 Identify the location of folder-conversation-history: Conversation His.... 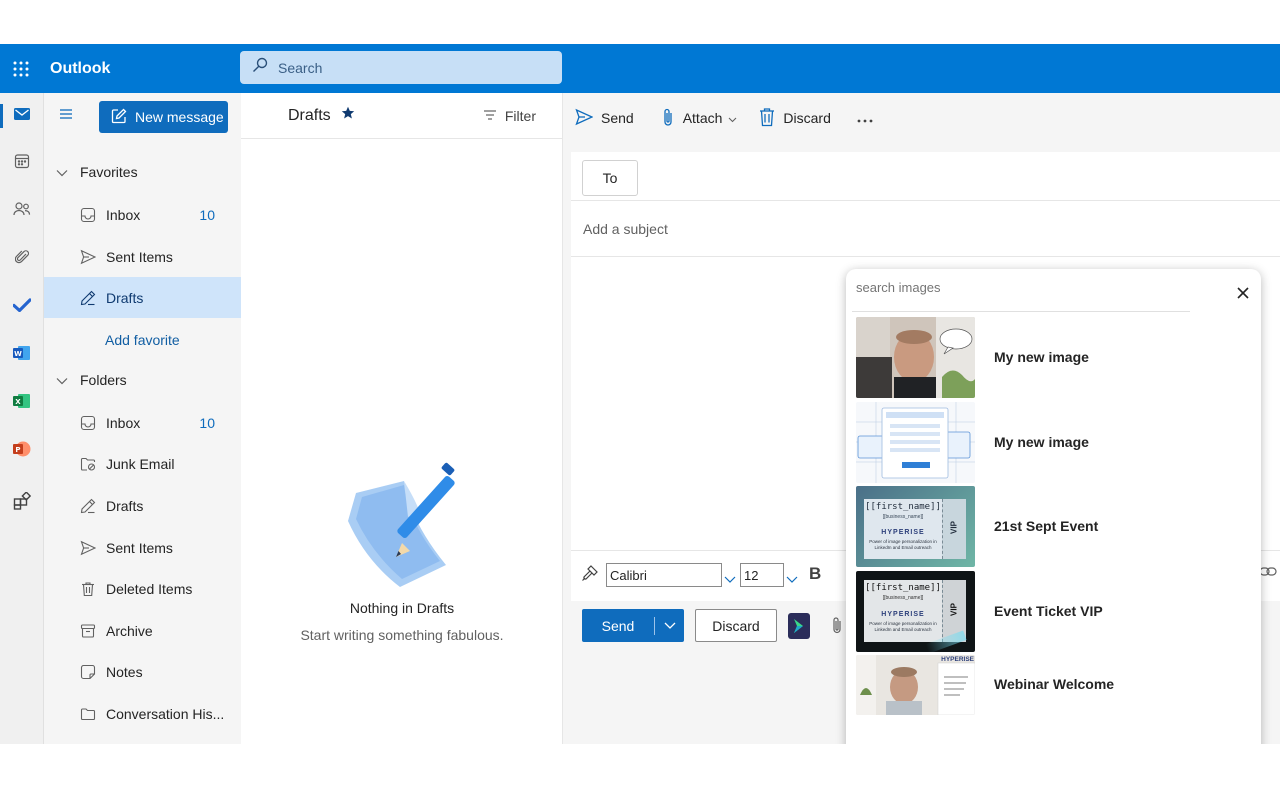
(142, 713).